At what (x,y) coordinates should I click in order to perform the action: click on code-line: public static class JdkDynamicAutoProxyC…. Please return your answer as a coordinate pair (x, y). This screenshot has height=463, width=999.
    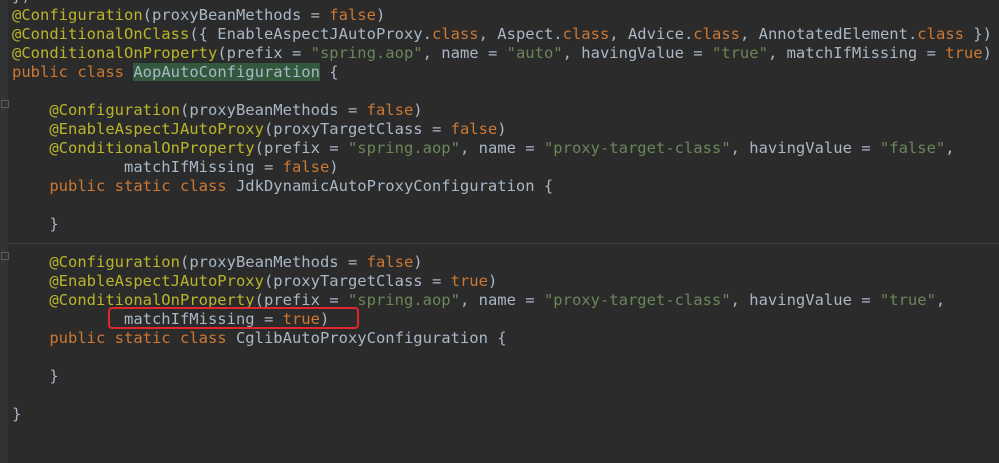
    Looking at the image, I should click on (505, 186).